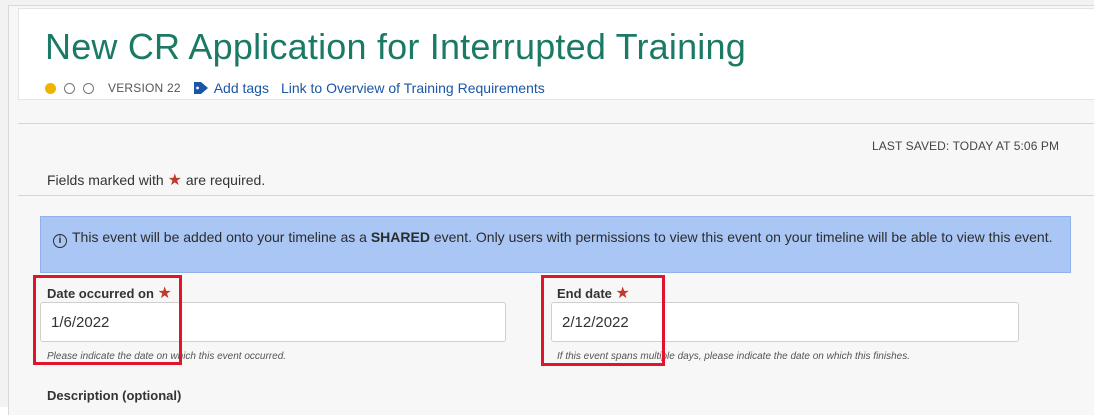  What do you see at coordinates (966, 146) in the screenshot?
I see `last-saved-status: LAST SAVED: TODAY AT 5:06 PM` at bounding box center [966, 146].